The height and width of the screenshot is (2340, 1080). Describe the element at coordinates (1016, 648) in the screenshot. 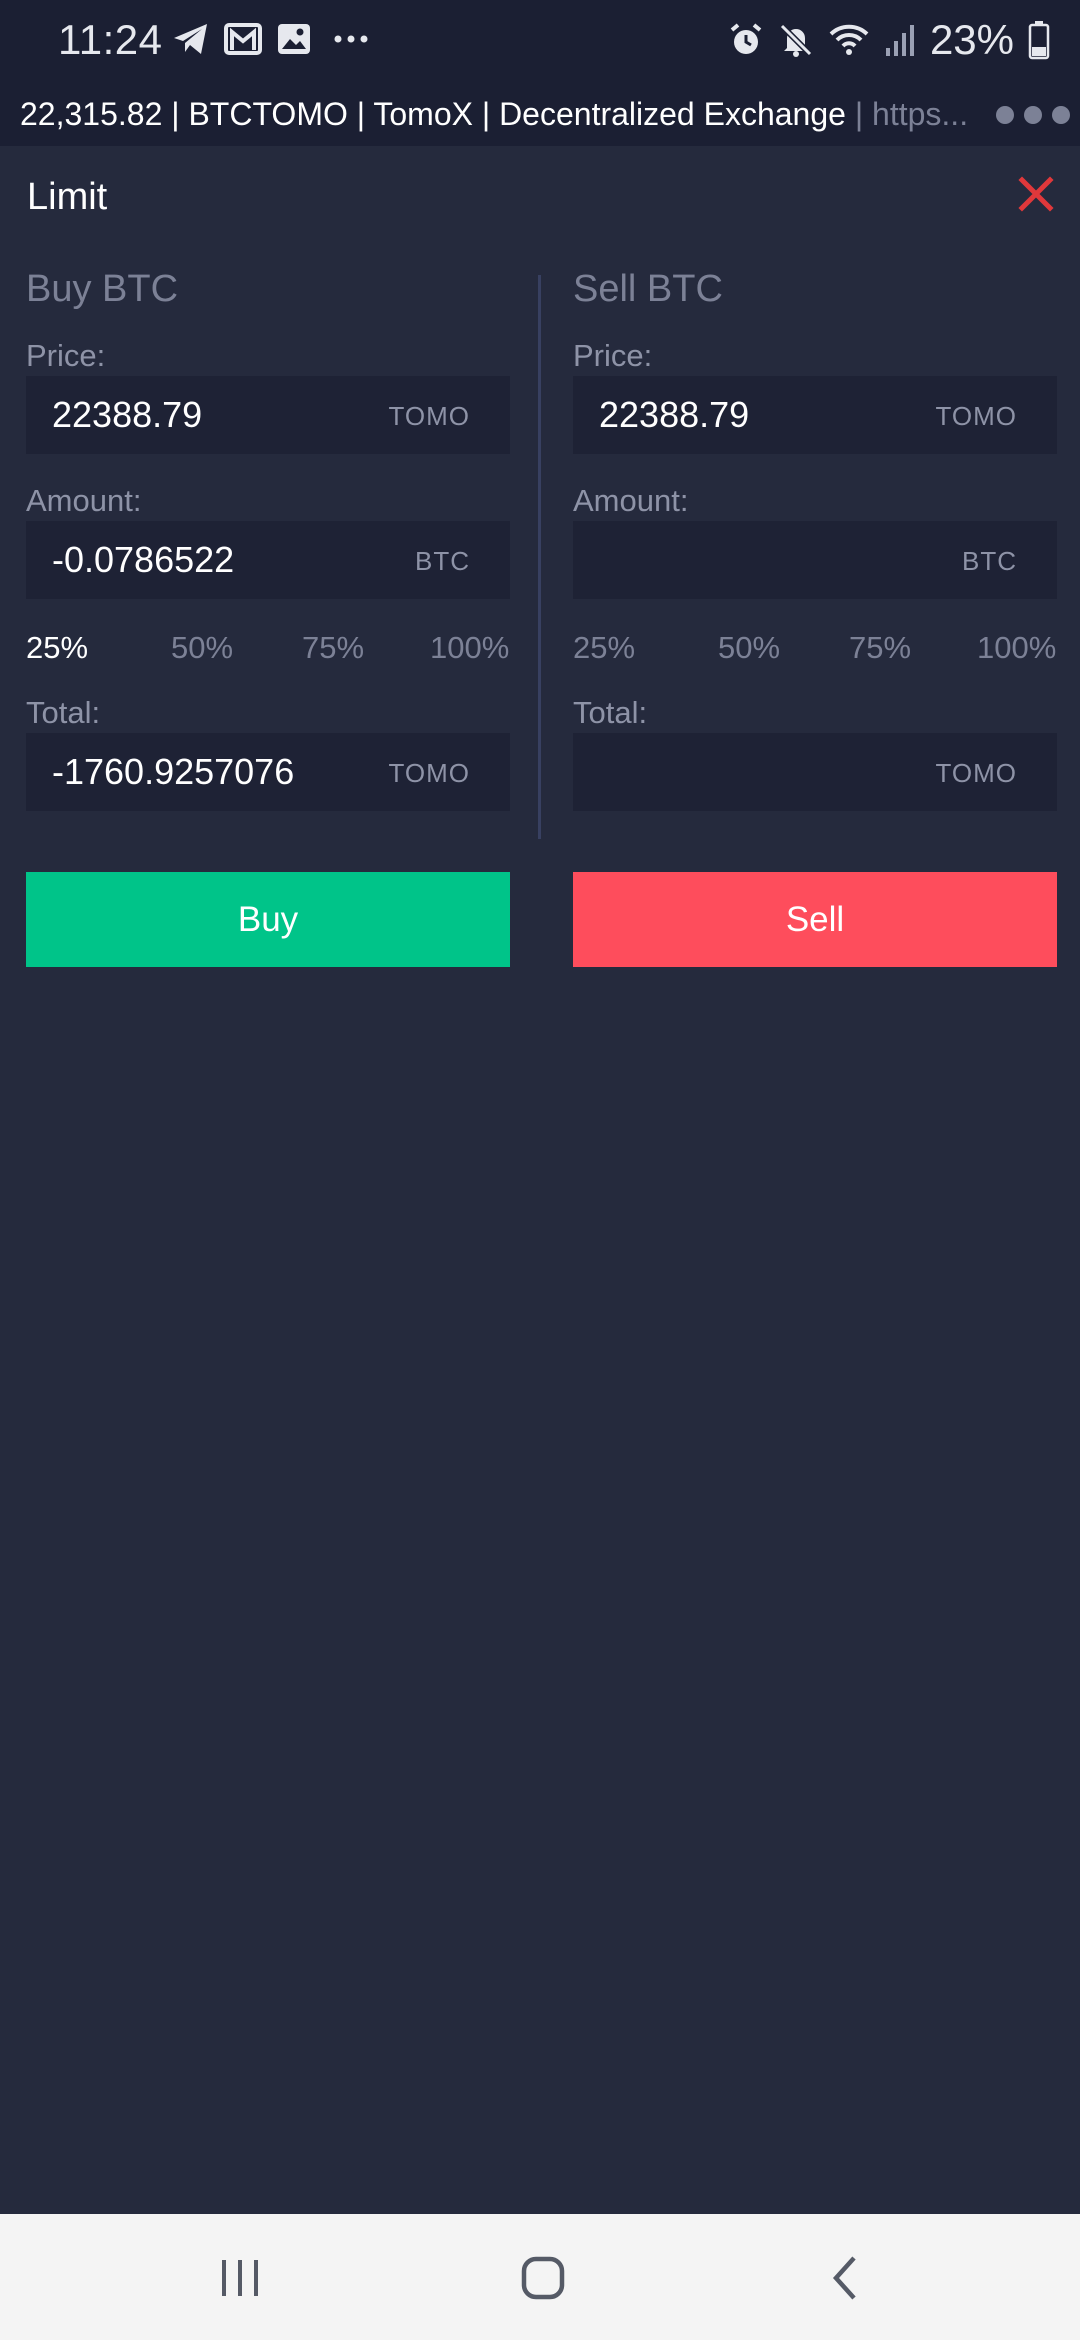

I see `sell-percent-100: 100%` at that location.